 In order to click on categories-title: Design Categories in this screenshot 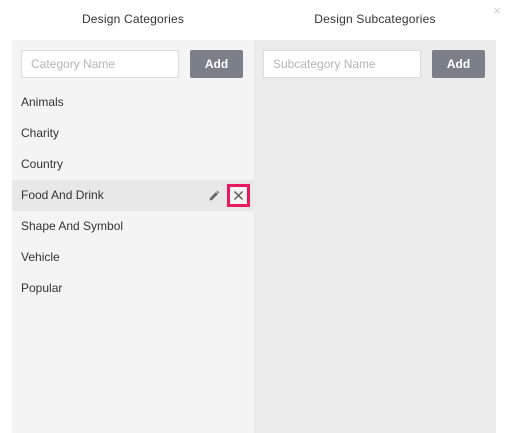, I will do `click(133, 19)`.